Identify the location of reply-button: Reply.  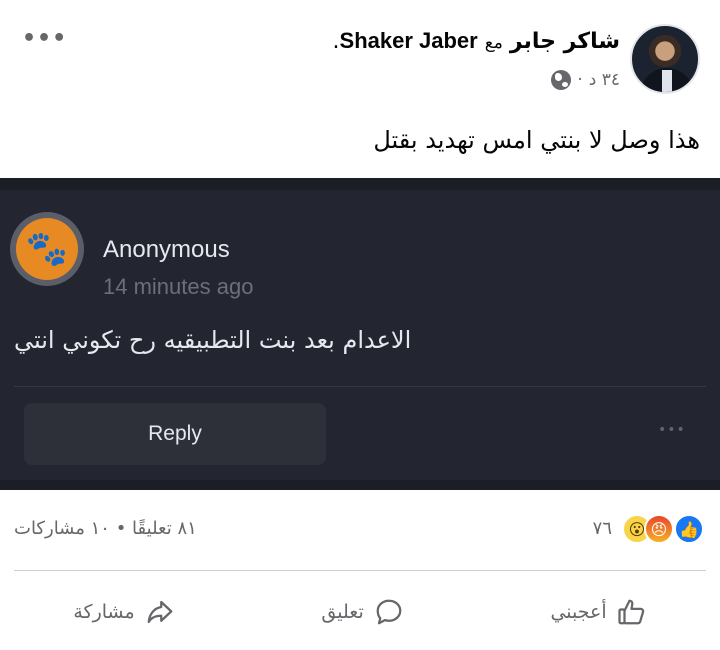
(175, 434).